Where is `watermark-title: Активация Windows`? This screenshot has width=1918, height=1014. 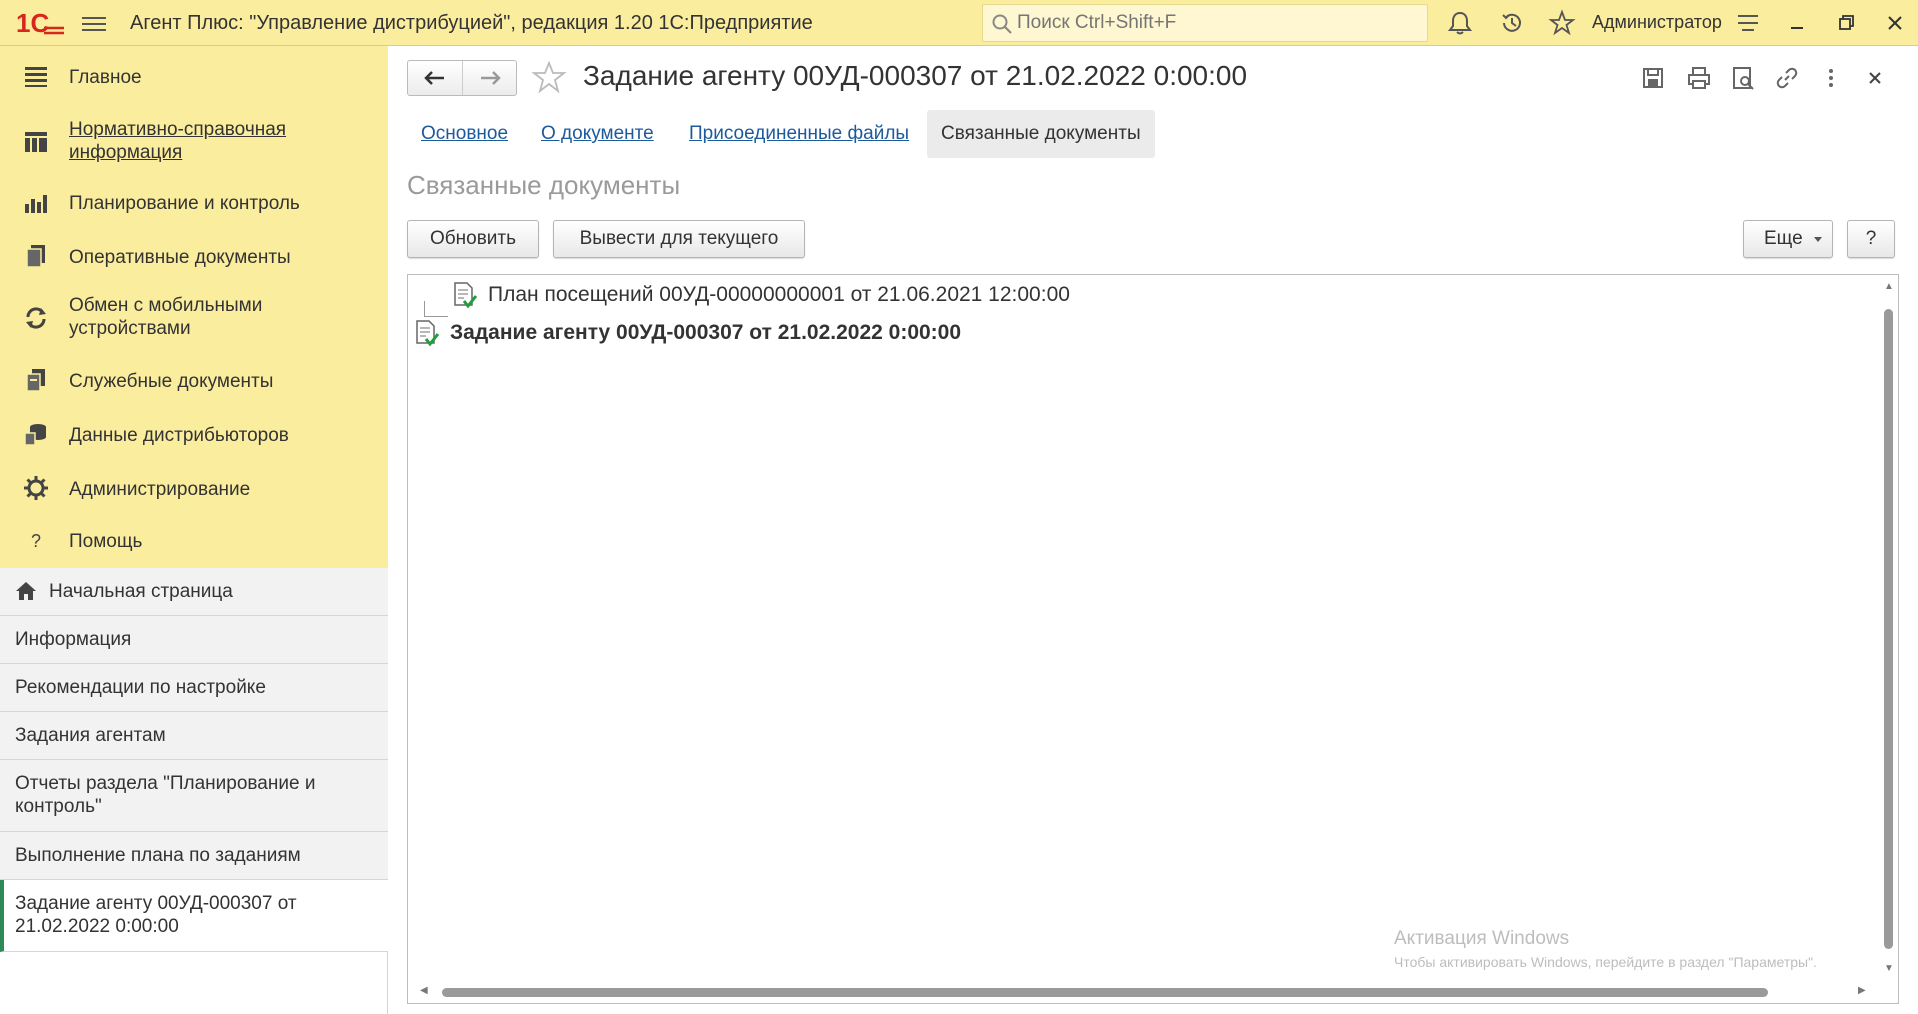 watermark-title: Активация Windows is located at coordinates (1482, 938).